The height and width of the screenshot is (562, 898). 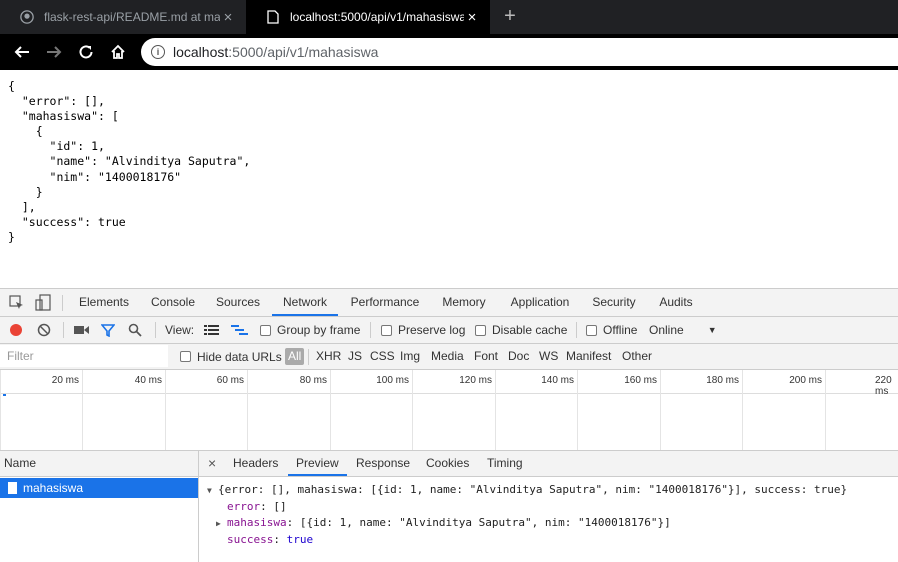 I want to click on detail-tab-preview: Preview, so click(x=317, y=463).